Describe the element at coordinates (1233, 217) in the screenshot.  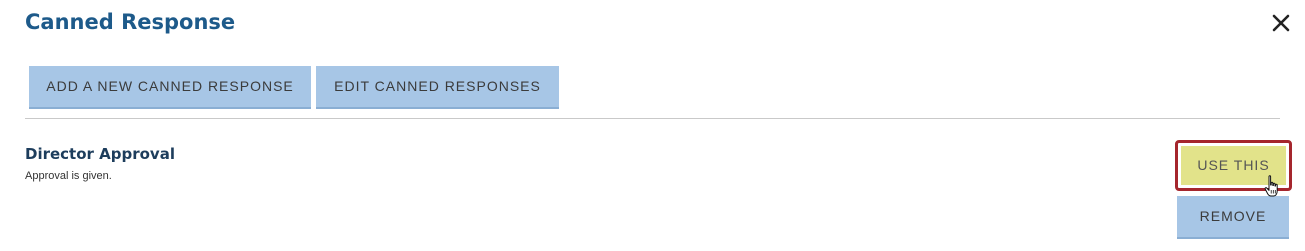
I see `remove-button: REMOVE` at that location.